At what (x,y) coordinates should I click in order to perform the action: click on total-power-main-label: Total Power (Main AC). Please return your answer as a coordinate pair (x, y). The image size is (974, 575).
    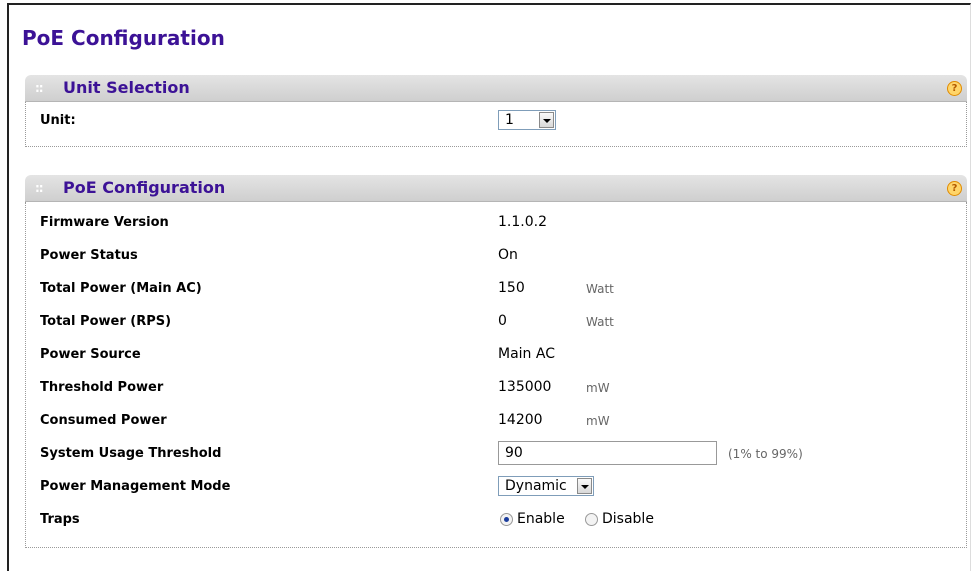
    Looking at the image, I should click on (121, 288).